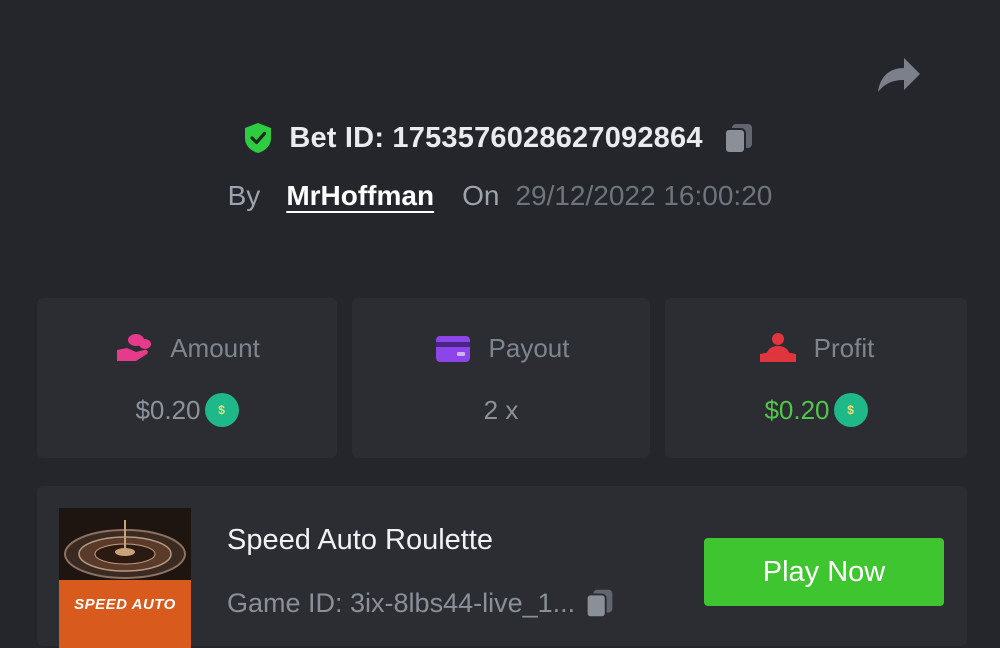 Image resolution: width=1000 pixels, height=648 pixels. I want to click on bet-meta-row: By MrHoffman On 29/12/2022 16:00:20, so click(500, 196).